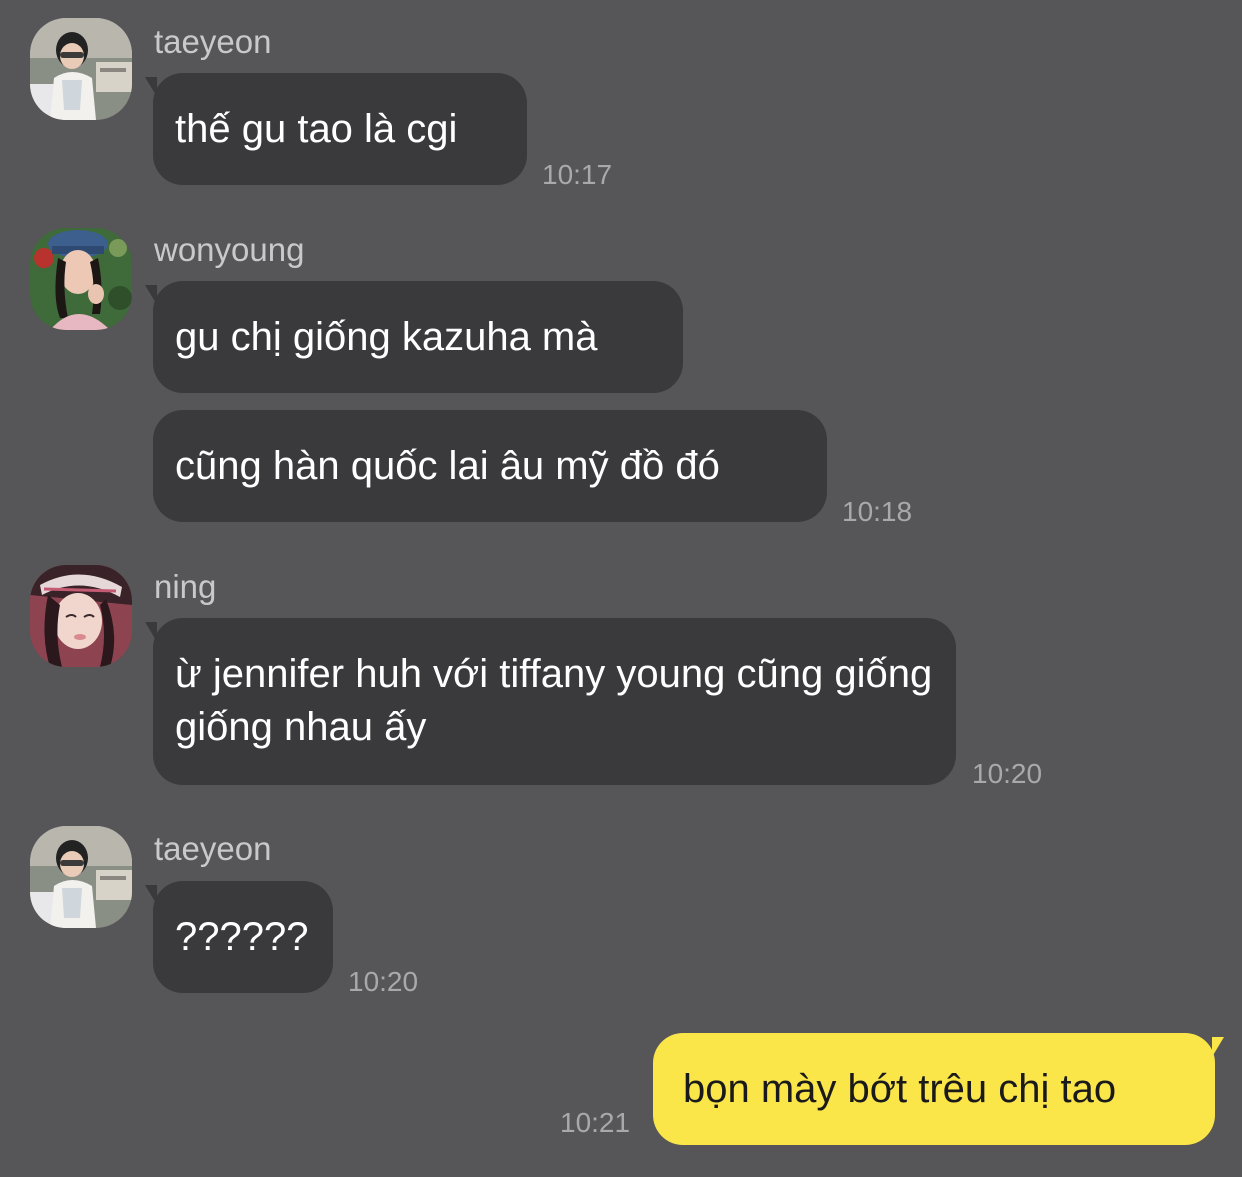  Describe the element at coordinates (447, 465) in the screenshot. I see `message-text: cũng hàn quốc lai âu mỹ đồ đó` at that location.